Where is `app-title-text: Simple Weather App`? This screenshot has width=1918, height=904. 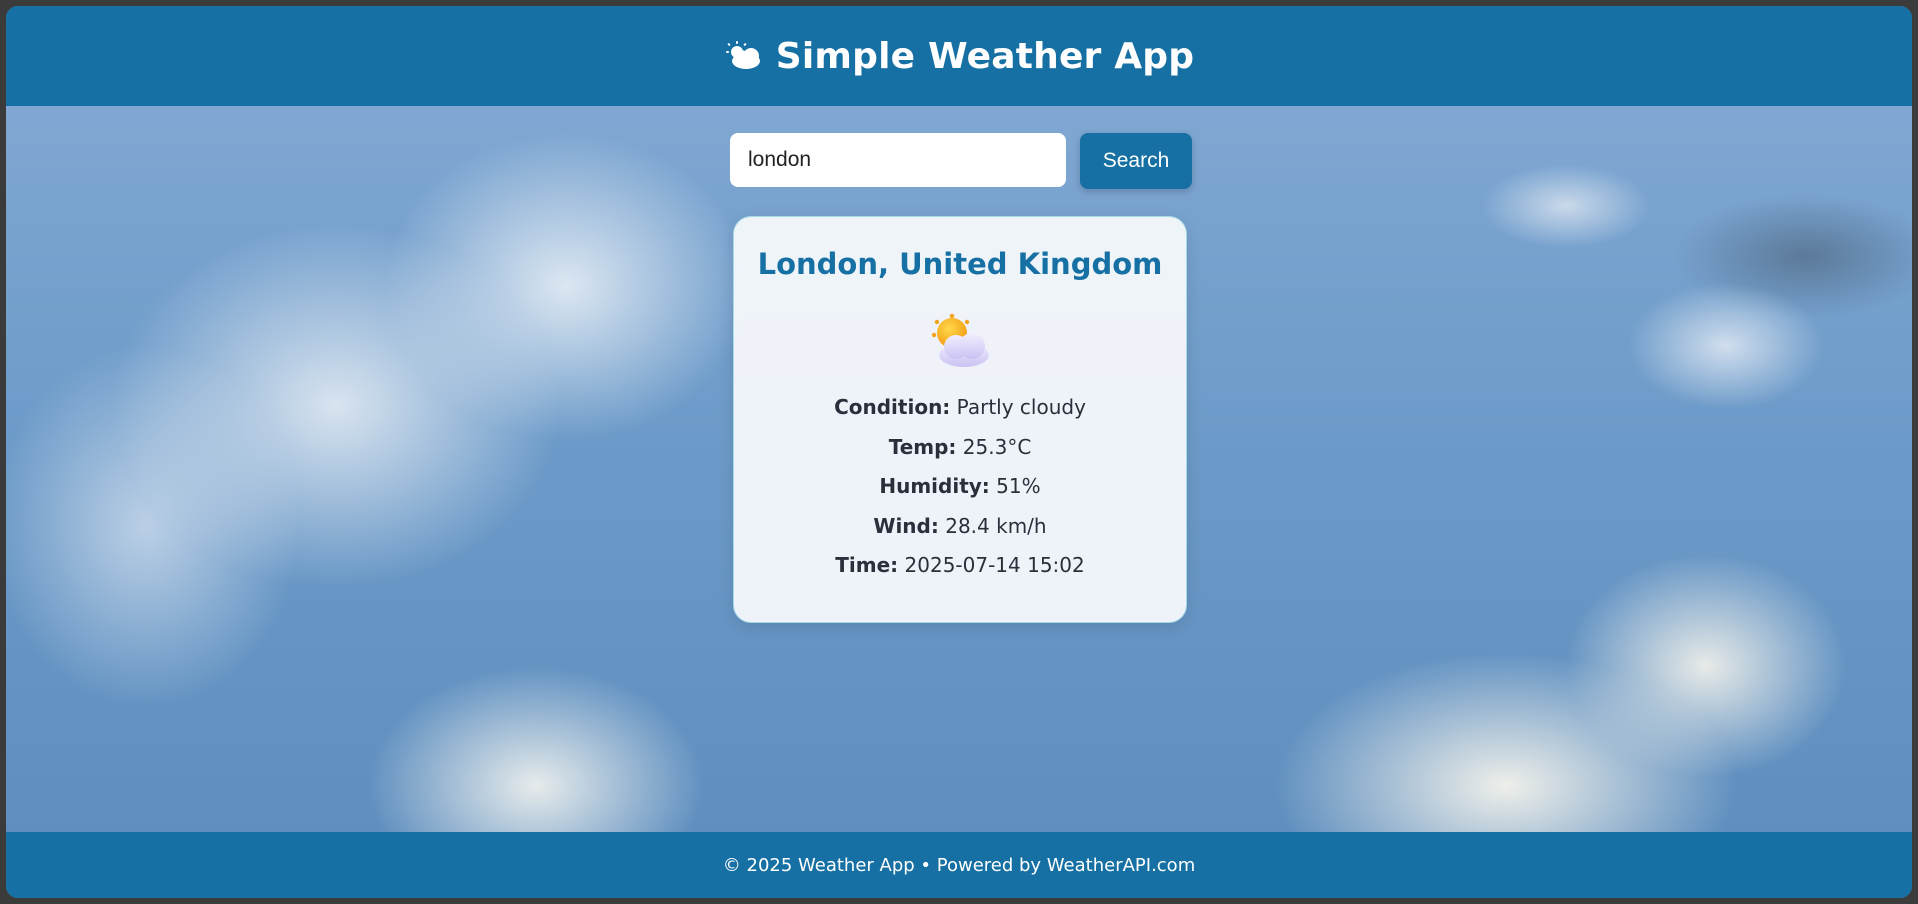 app-title-text: Simple Weather App is located at coordinates (985, 56).